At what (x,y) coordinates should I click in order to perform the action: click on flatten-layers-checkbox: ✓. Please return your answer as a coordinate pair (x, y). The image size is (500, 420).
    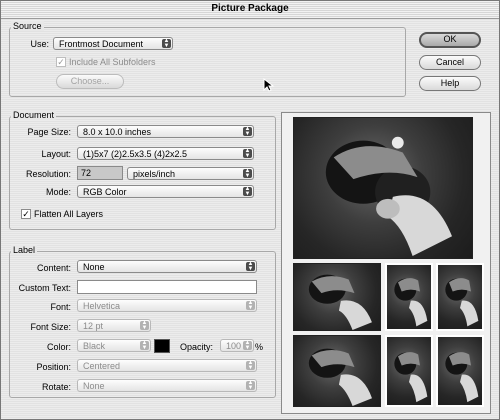
    Looking at the image, I should click on (26, 214).